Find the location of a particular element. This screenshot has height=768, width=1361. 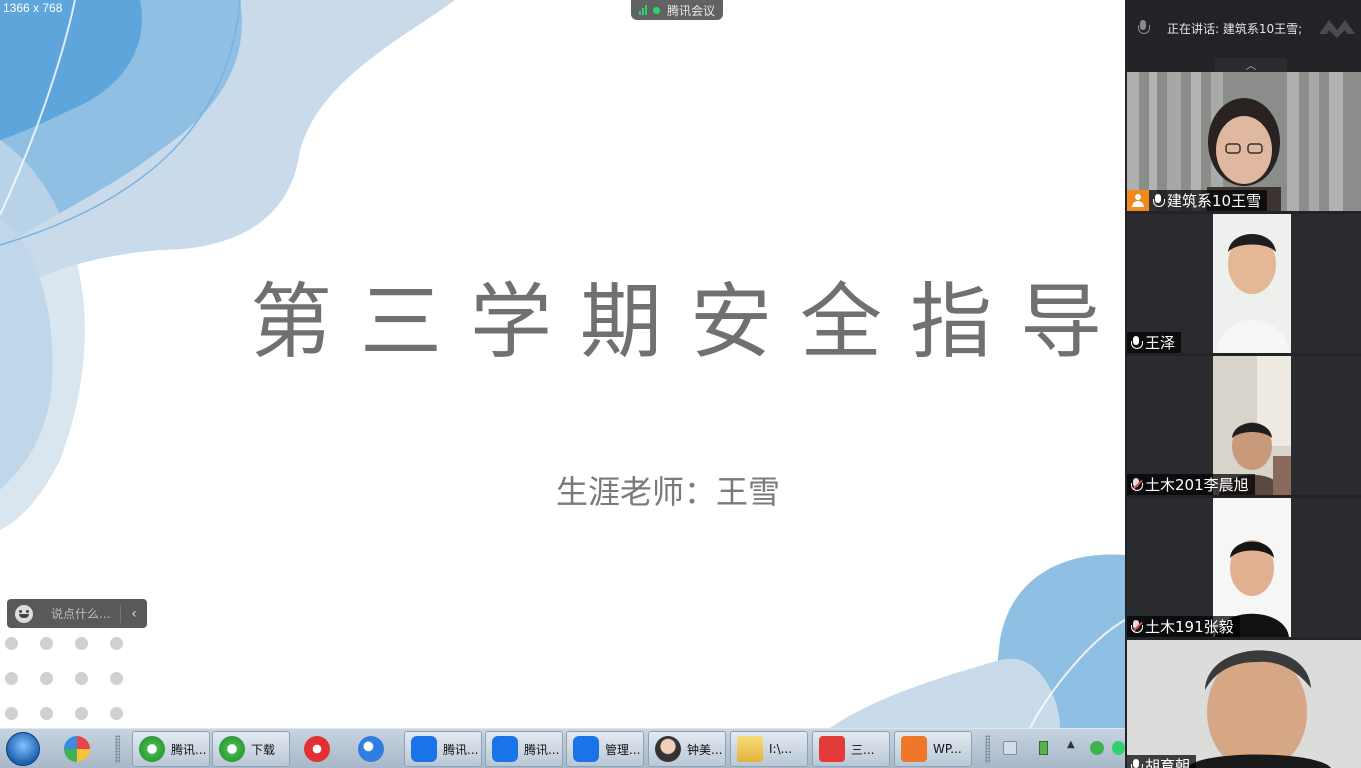

participant-name-tag: 土木191张毅 is located at coordinates (1183, 626).